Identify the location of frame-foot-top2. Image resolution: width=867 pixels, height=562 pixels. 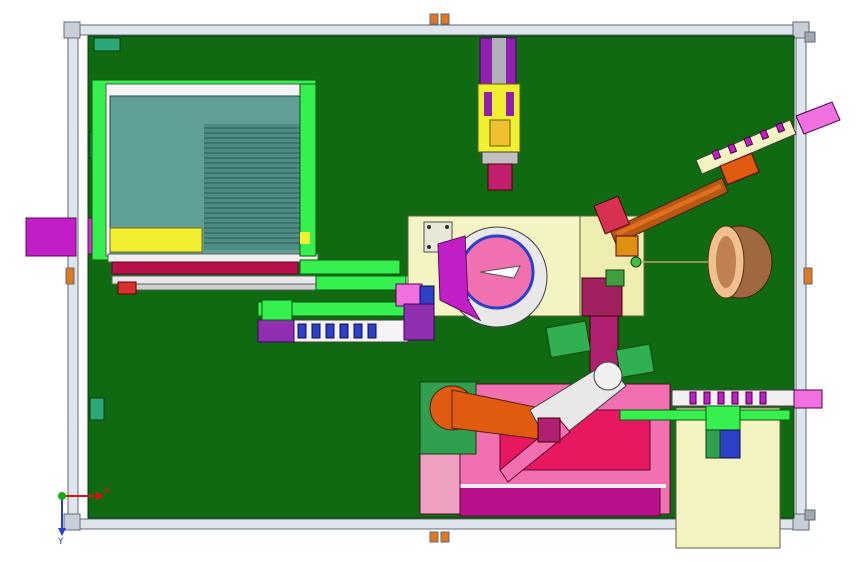
(445, 19).